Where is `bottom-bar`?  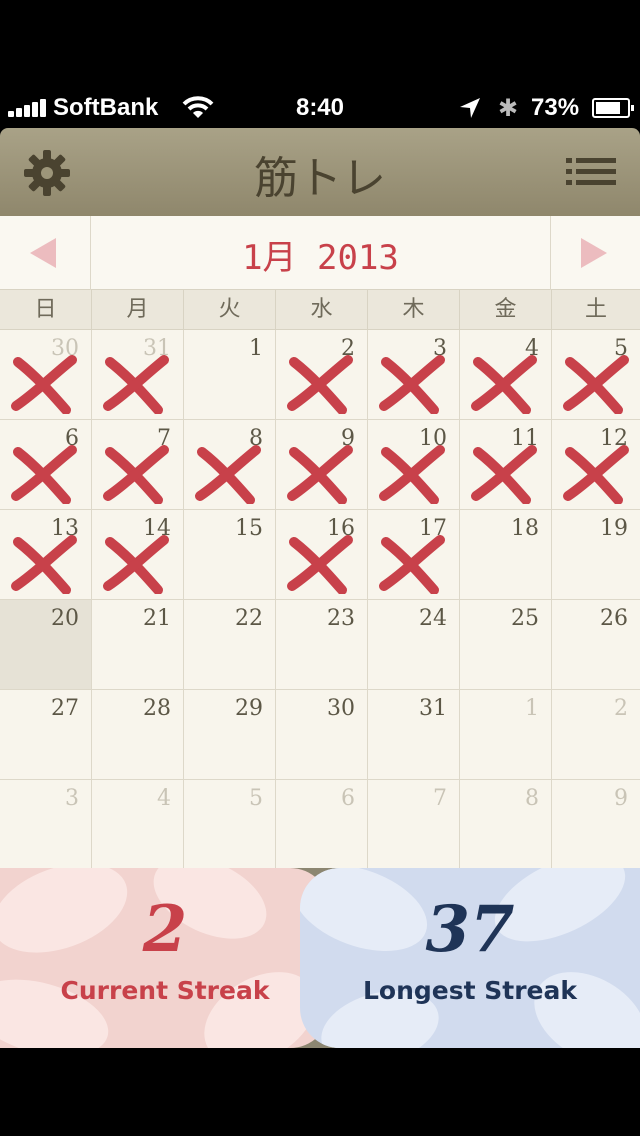 bottom-bar is located at coordinates (320, 1092).